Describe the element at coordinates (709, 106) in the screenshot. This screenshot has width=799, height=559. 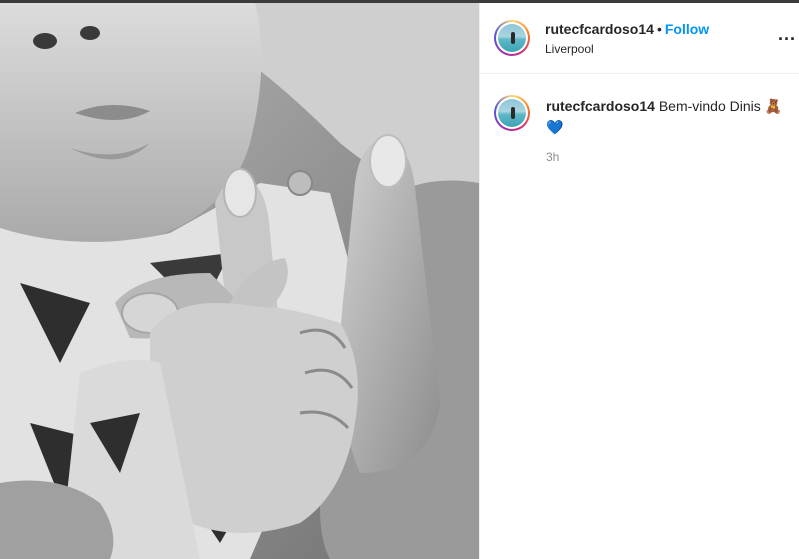
I see `caption-text: Bem-vindo Dinis` at that location.